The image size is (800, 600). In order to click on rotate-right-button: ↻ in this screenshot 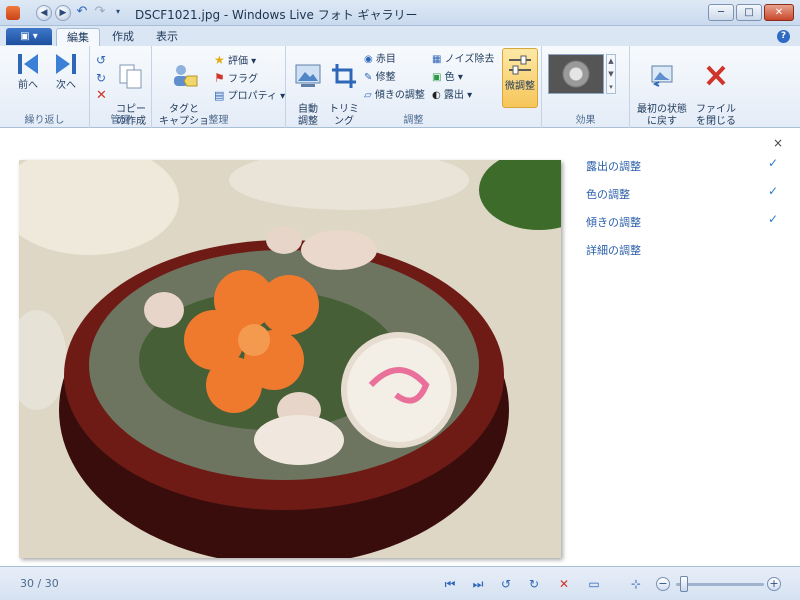, I will do `click(101, 78)`.